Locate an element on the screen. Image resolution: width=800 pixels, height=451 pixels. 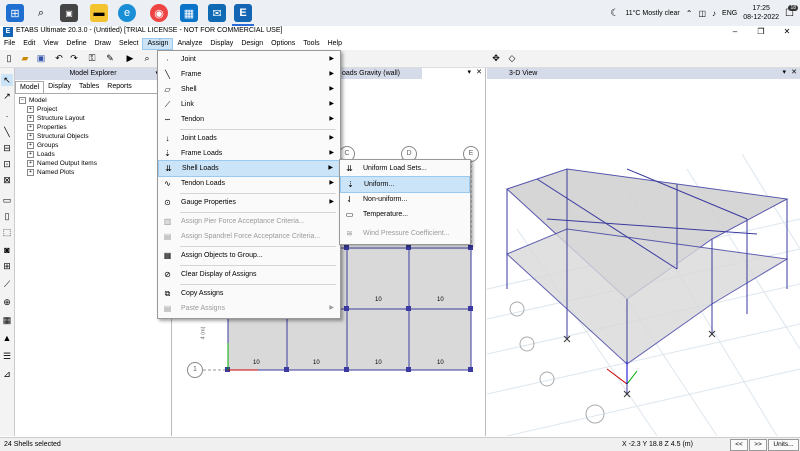
menu-analyze: Analyze is located at coordinates (189, 44).